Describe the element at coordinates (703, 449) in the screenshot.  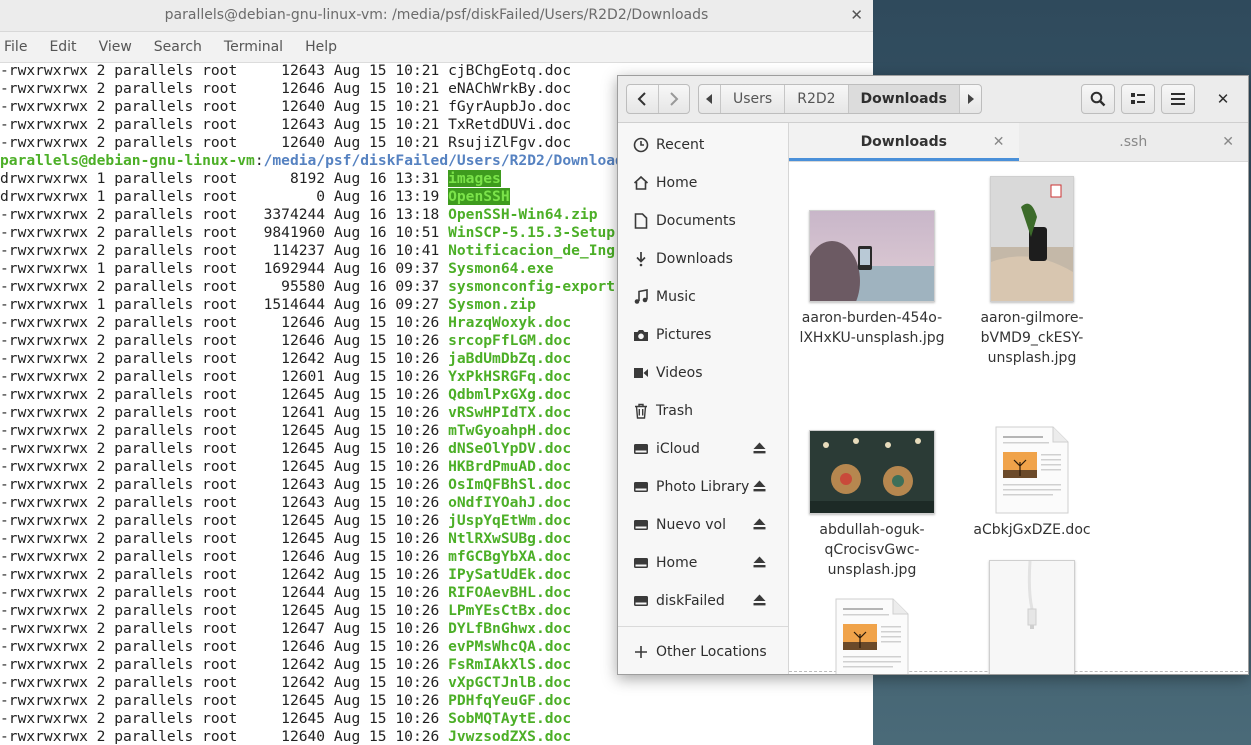
I see `sidebar-item-icloud: iCloud` at that location.